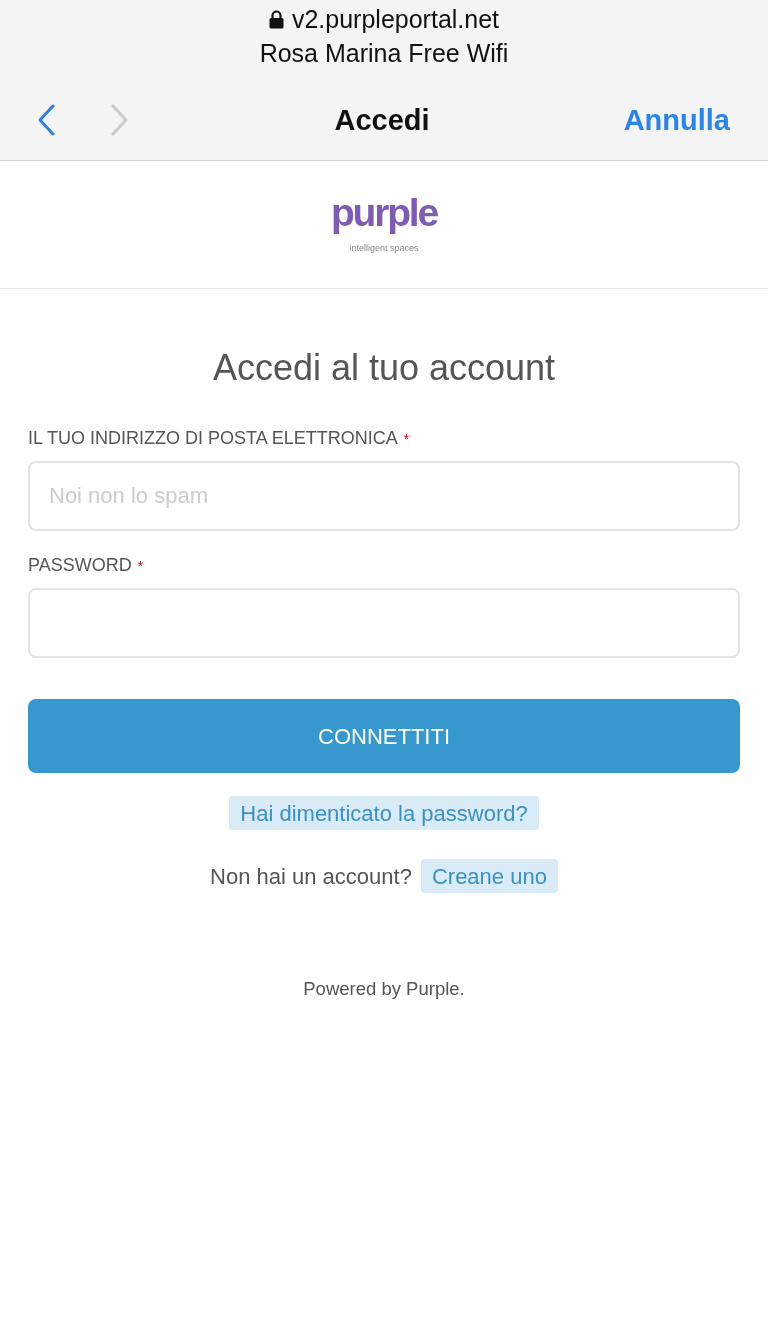  What do you see at coordinates (384, 736) in the screenshot?
I see `connect-button: CONNETTITI` at bounding box center [384, 736].